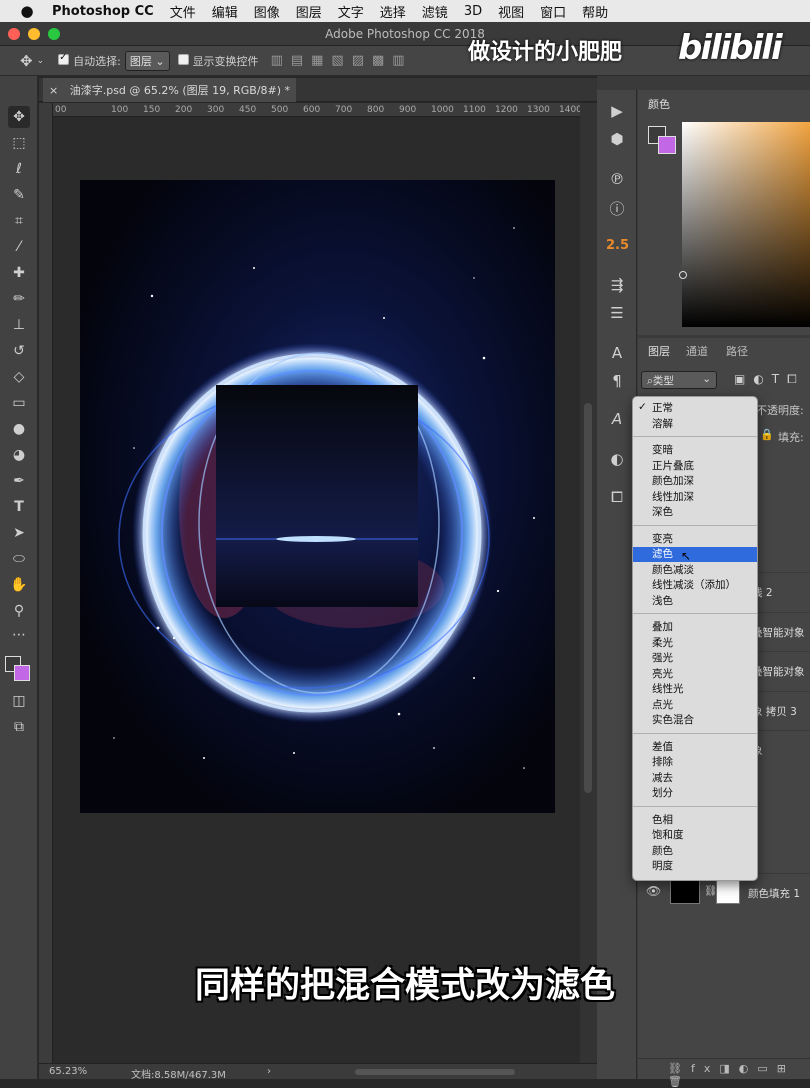  I want to click on zoom-level: 65.23%, so click(68, 1071).